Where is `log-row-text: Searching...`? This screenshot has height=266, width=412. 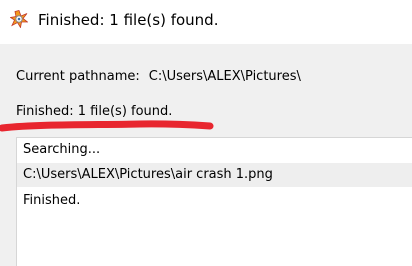
log-row-text: Searching... is located at coordinates (62, 149).